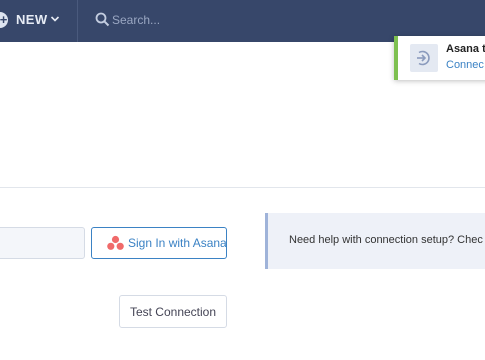  What do you see at coordinates (4, 20) in the screenshot?
I see `plus-circle-icon: +` at bounding box center [4, 20].